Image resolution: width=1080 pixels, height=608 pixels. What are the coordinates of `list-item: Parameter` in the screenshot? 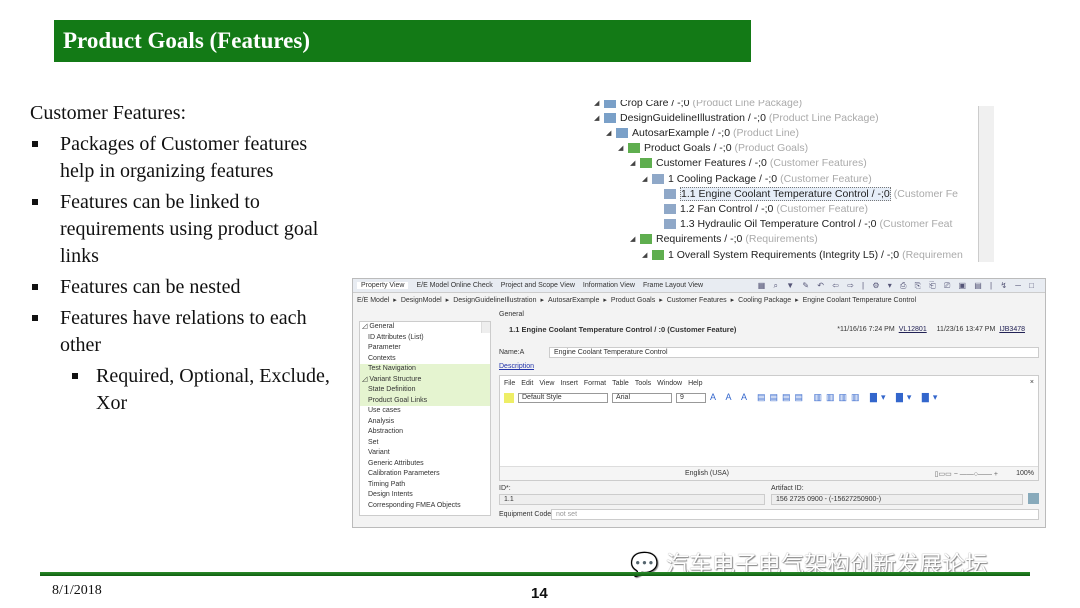 It's located at (425, 348).